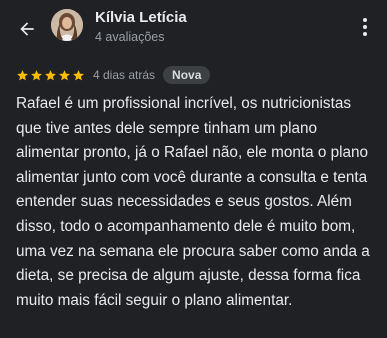  What do you see at coordinates (365, 20) in the screenshot?
I see `more-vert-icon` at bounding box center [365, 20].